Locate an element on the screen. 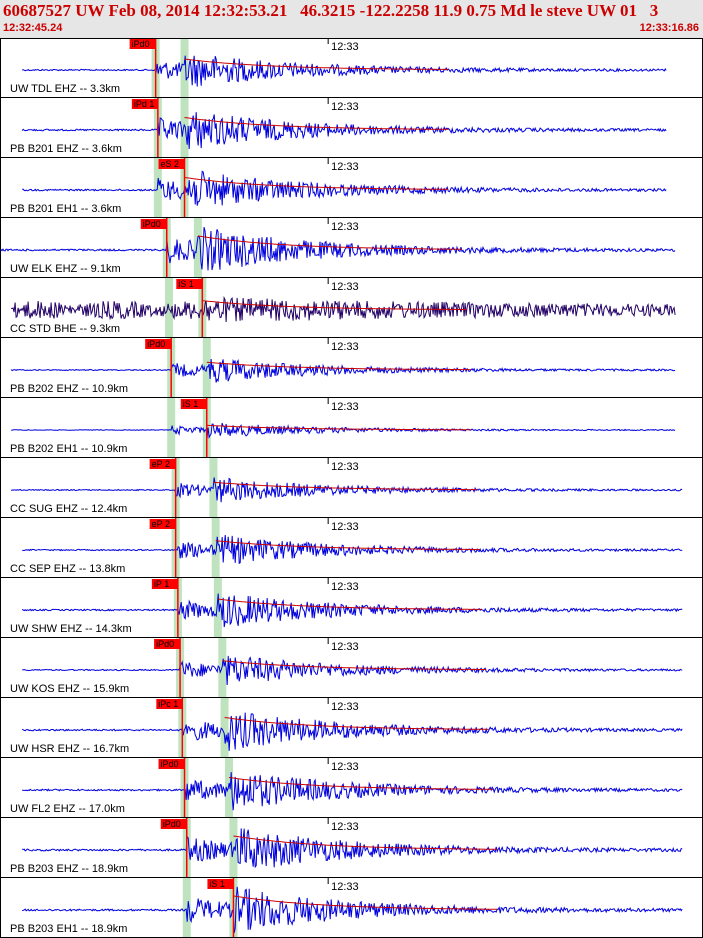 Image resolution: width=703 pixels, height=938 pixels. pick-label: iPc 1 is located at coordinates (168, 704).